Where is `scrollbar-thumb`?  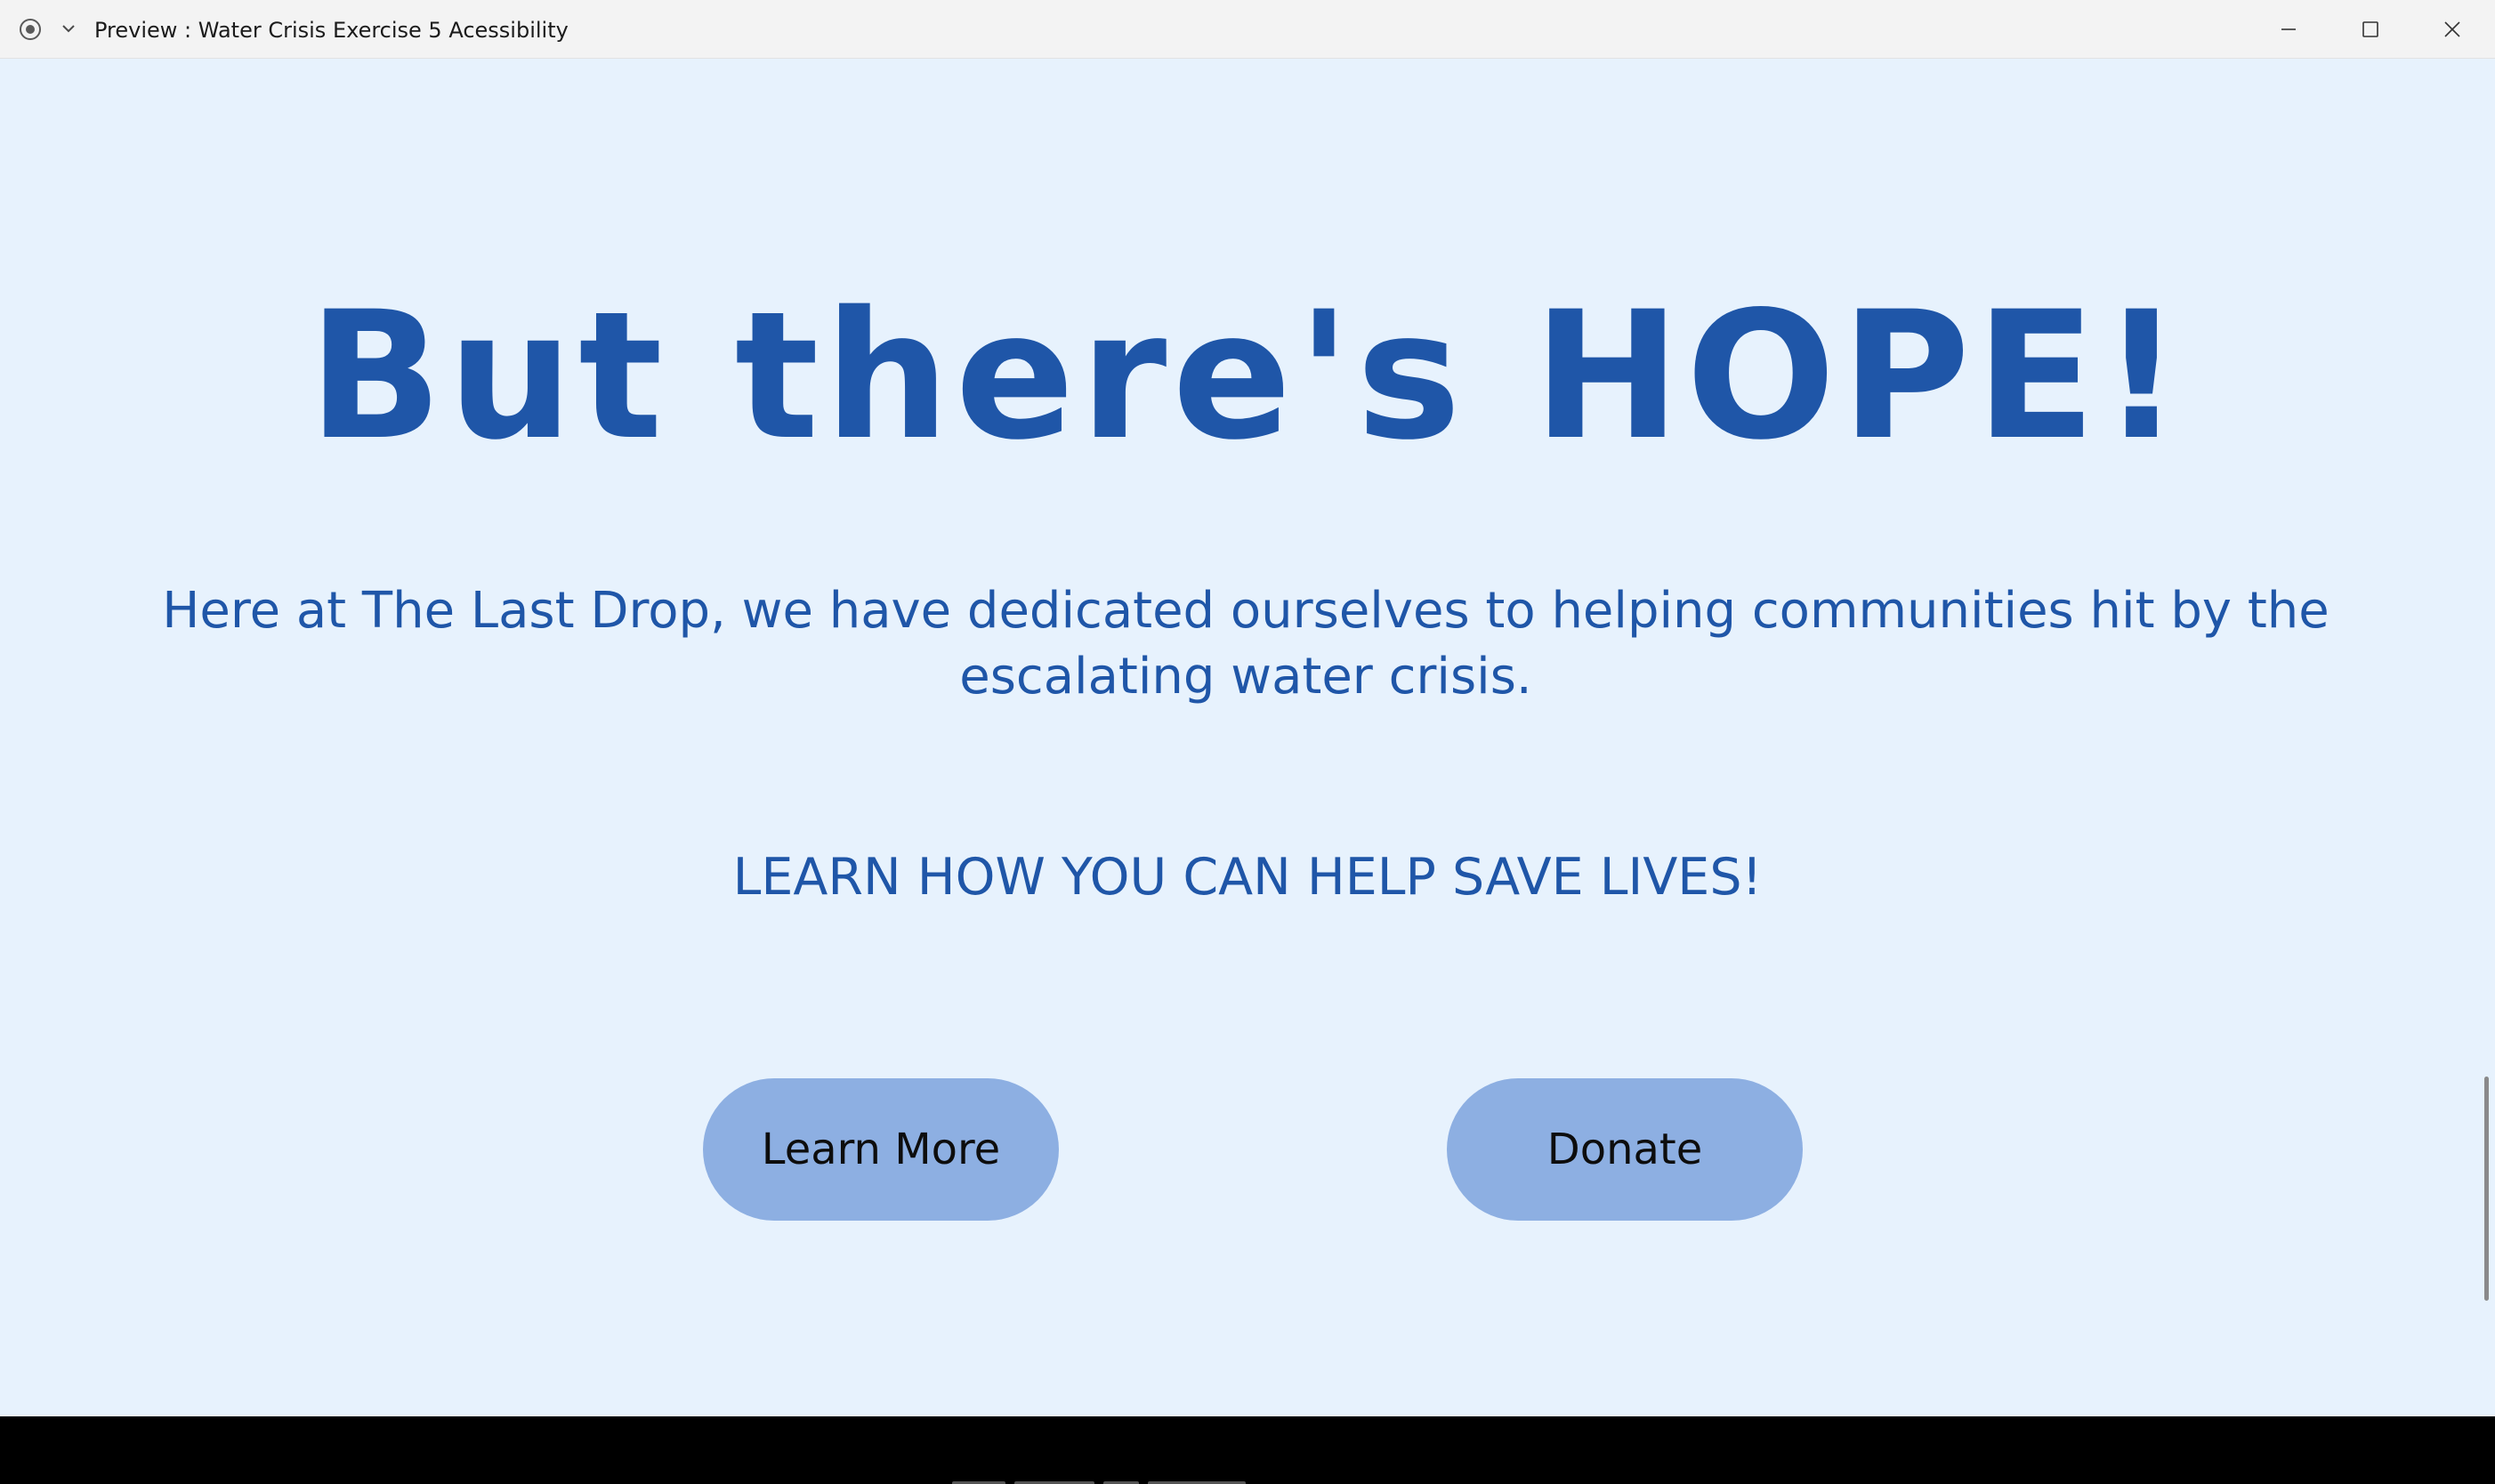
scrollbar-thumb is located at coordinates (2486, 1189).